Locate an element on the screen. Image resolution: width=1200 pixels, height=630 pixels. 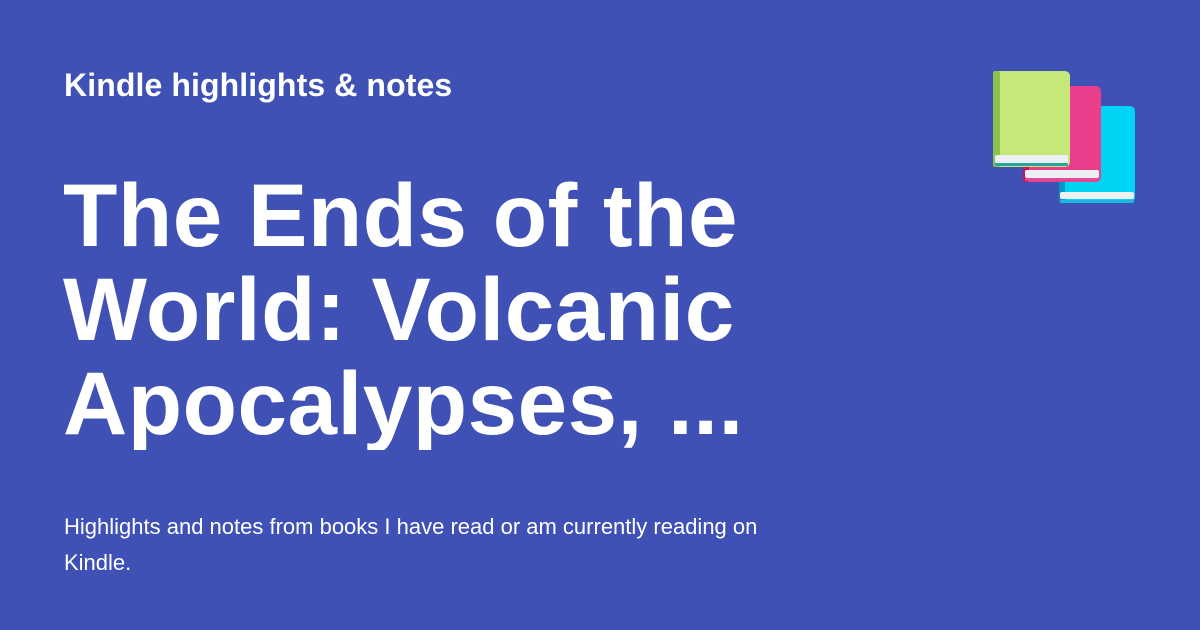
pink-book-pageline is located at coordinates (1062, 179).